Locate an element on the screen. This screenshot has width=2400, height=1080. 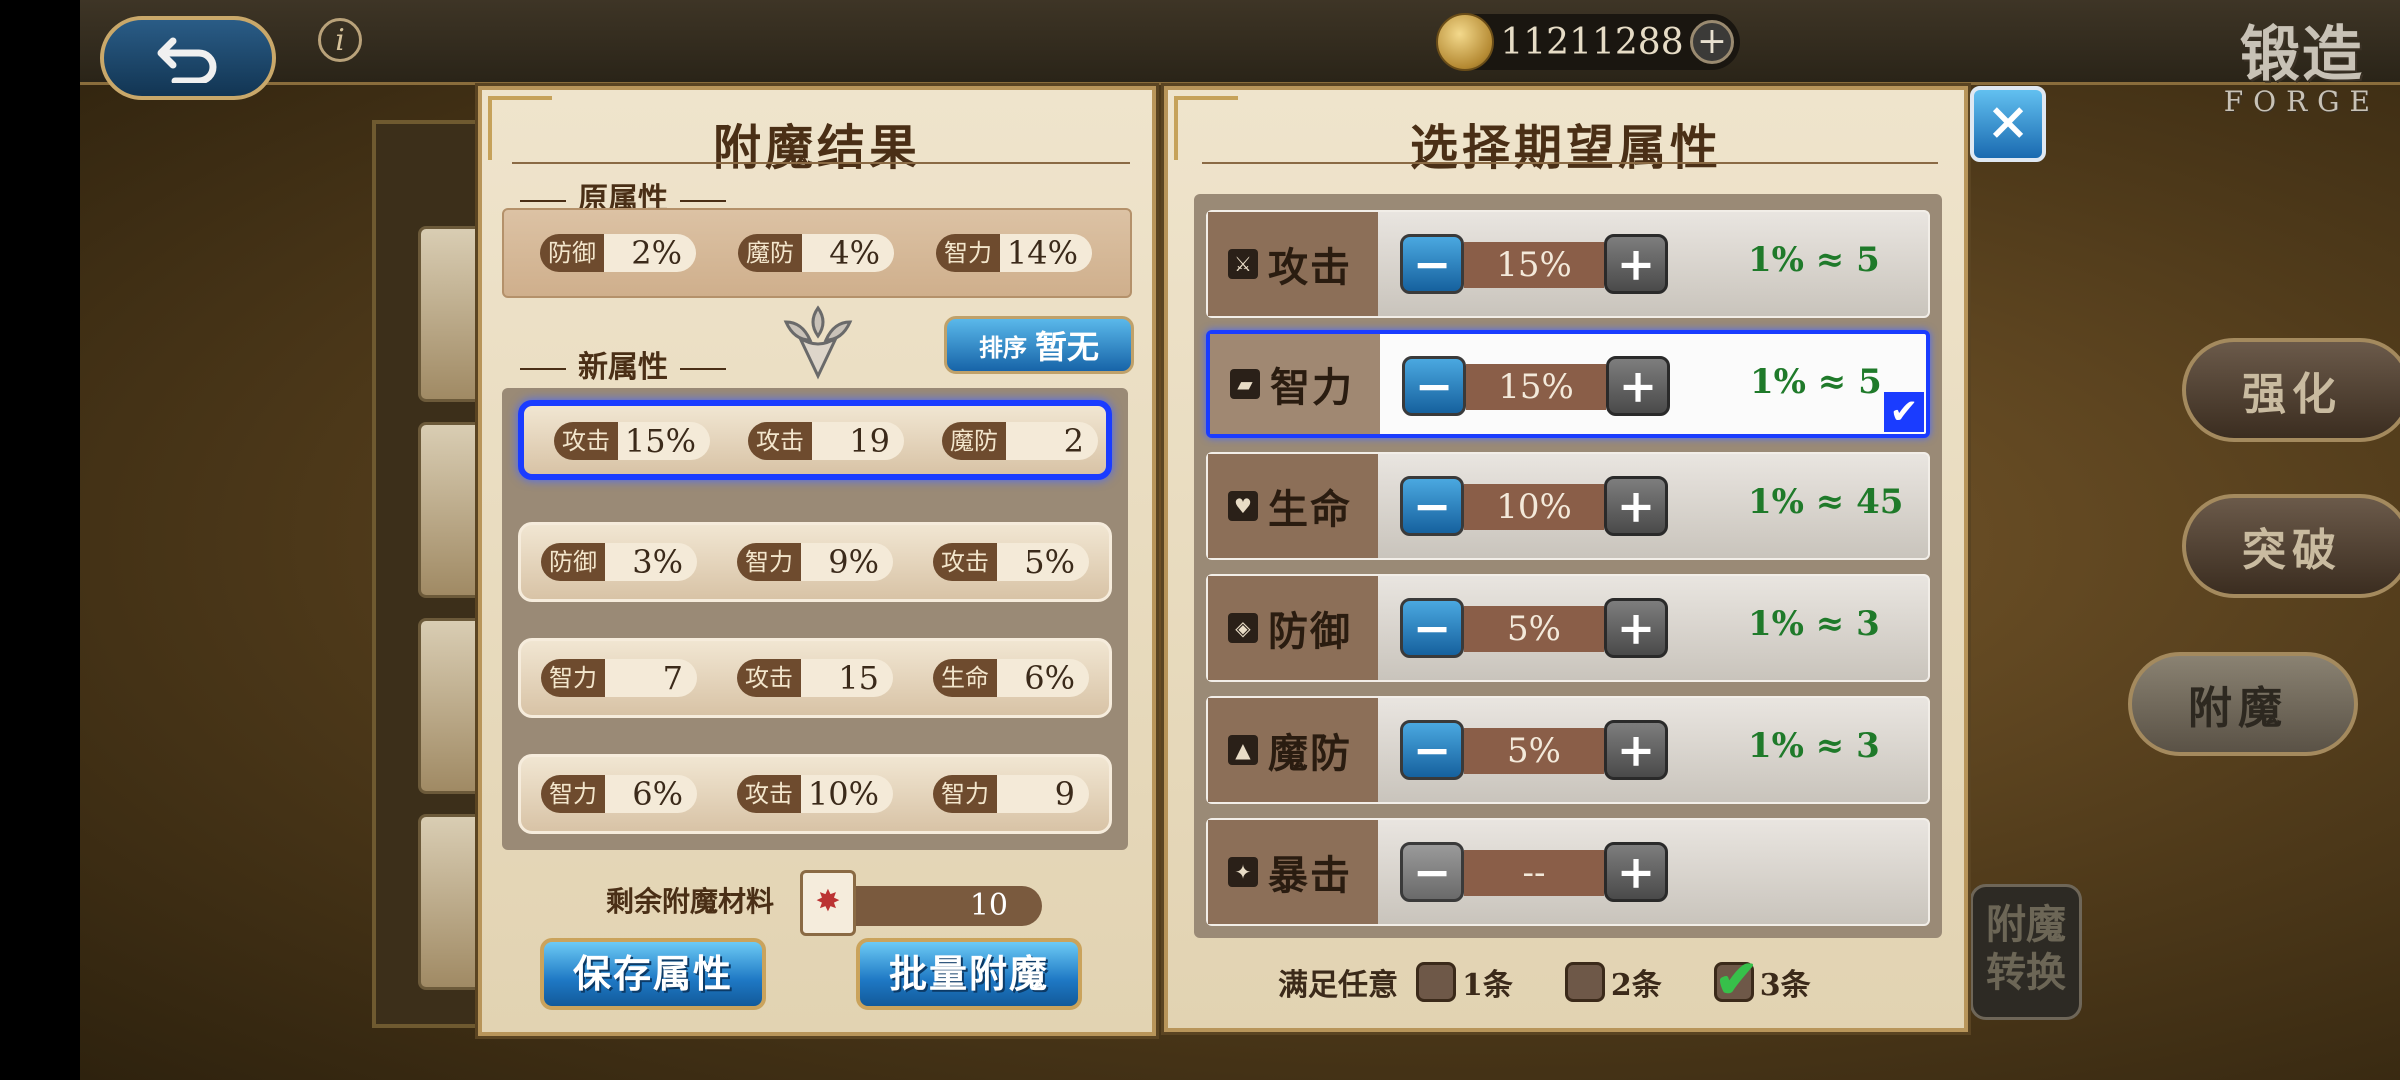
add-gold-button: + is located at coordinates (1712, 42).